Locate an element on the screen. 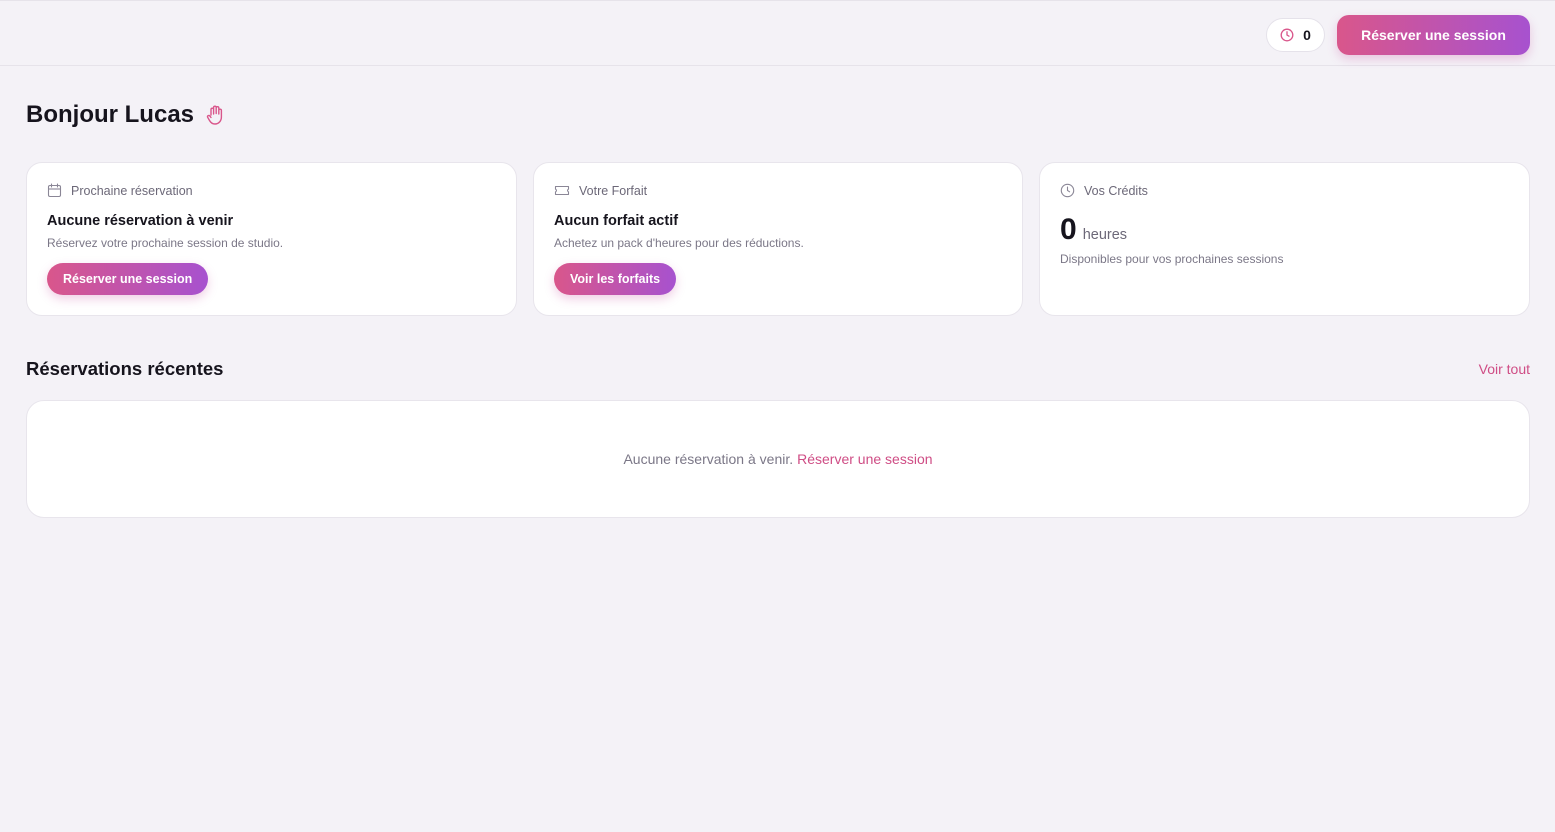  greeting: Bonjour Lucas is located at coordinates (127, 115).